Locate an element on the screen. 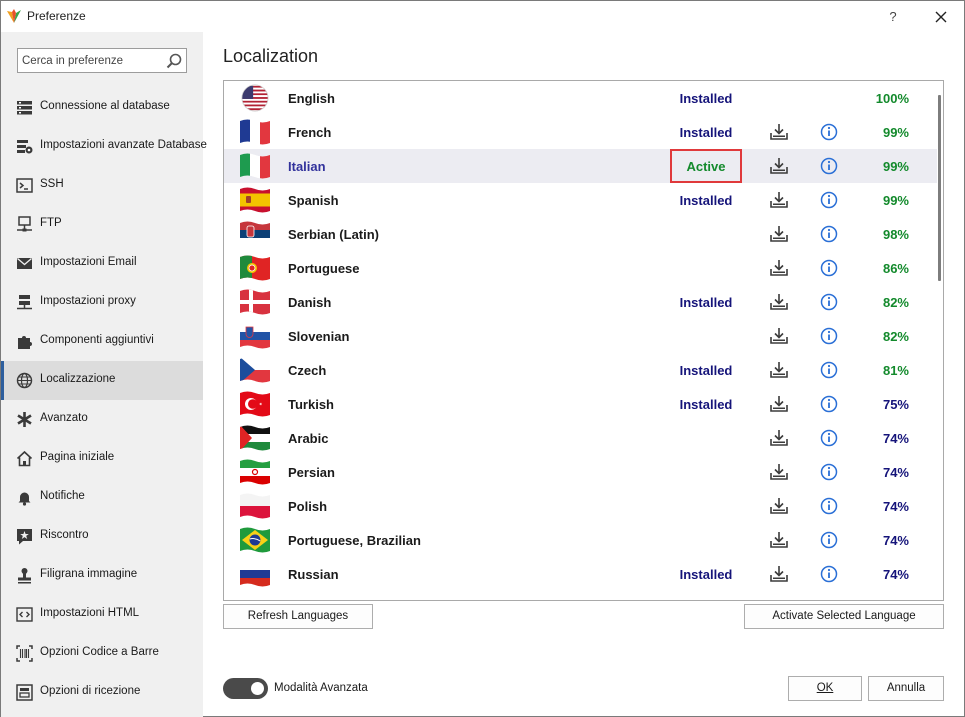 The image size is (965, 717). language-row-slovenian: Slovenian 82% is located at coordinates (580, 336).